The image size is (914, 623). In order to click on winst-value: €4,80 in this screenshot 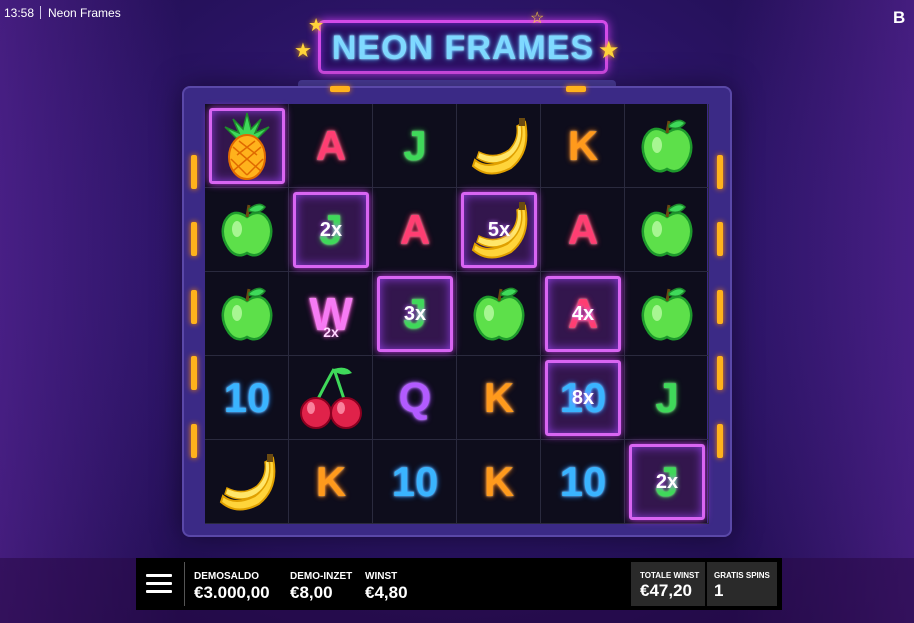, I will do `click(386, 592)`.